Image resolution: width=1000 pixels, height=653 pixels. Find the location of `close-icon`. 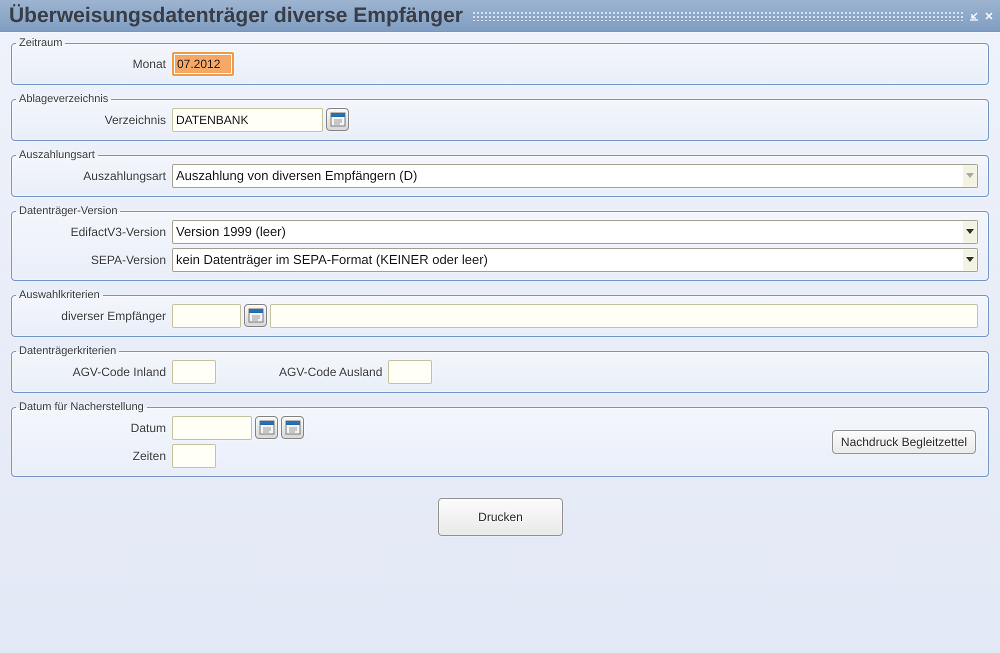

close-icon is located at coordinates (989, 16).